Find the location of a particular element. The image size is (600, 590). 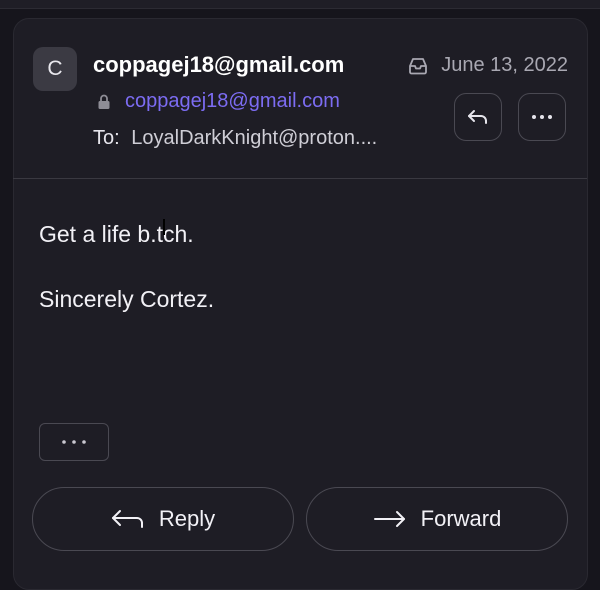

lock-icon is located at coordinates (104, 101).